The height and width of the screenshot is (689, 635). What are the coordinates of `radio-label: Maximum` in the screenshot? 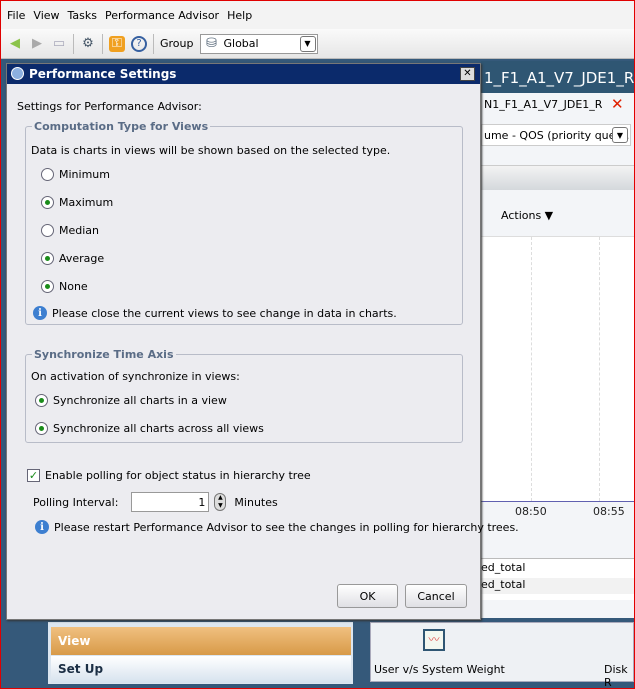 It's located at (86, 202).